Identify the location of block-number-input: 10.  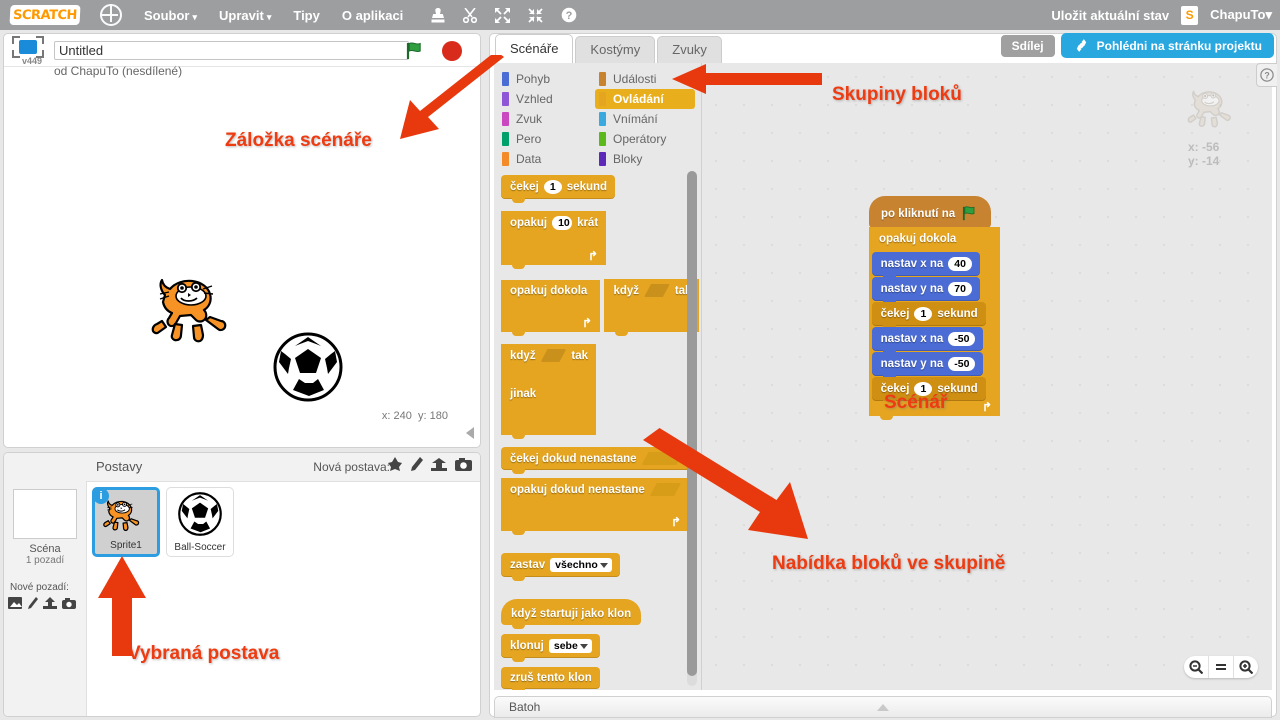
(562, 223).